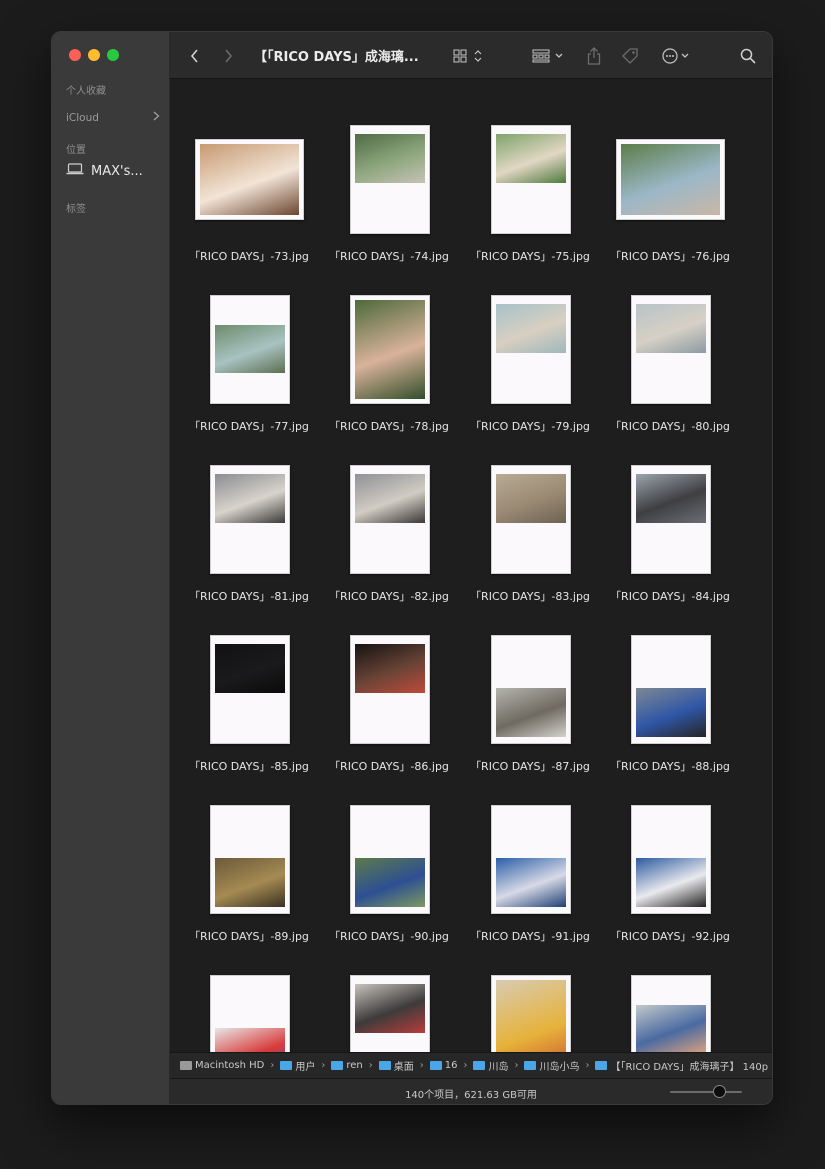  What do you see at coordinates (559, 1067) in the screenshot?
I see `path-crumb-label: 川岛小鸟` at bounding box center [559, 1067].